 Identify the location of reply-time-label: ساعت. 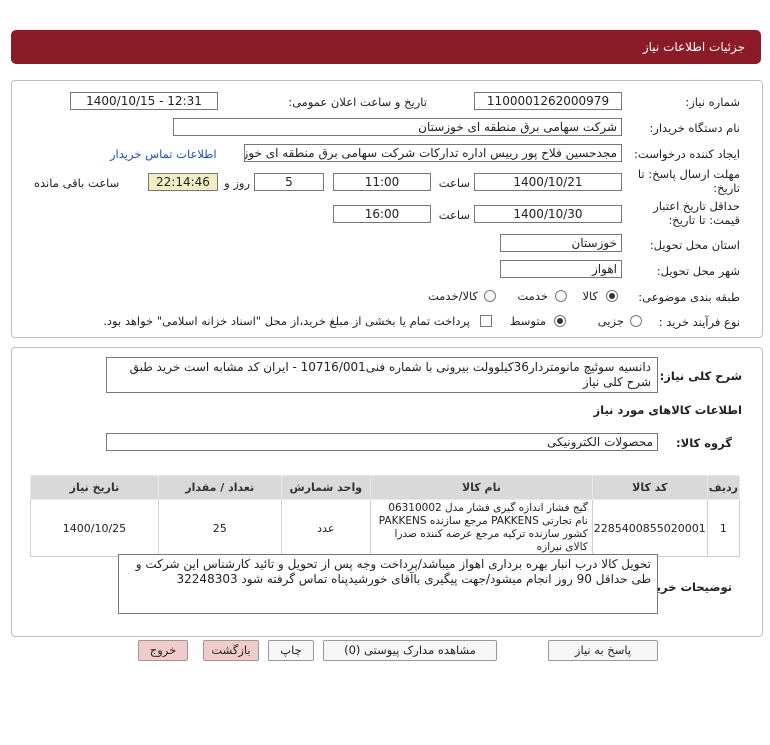
(454, 183).